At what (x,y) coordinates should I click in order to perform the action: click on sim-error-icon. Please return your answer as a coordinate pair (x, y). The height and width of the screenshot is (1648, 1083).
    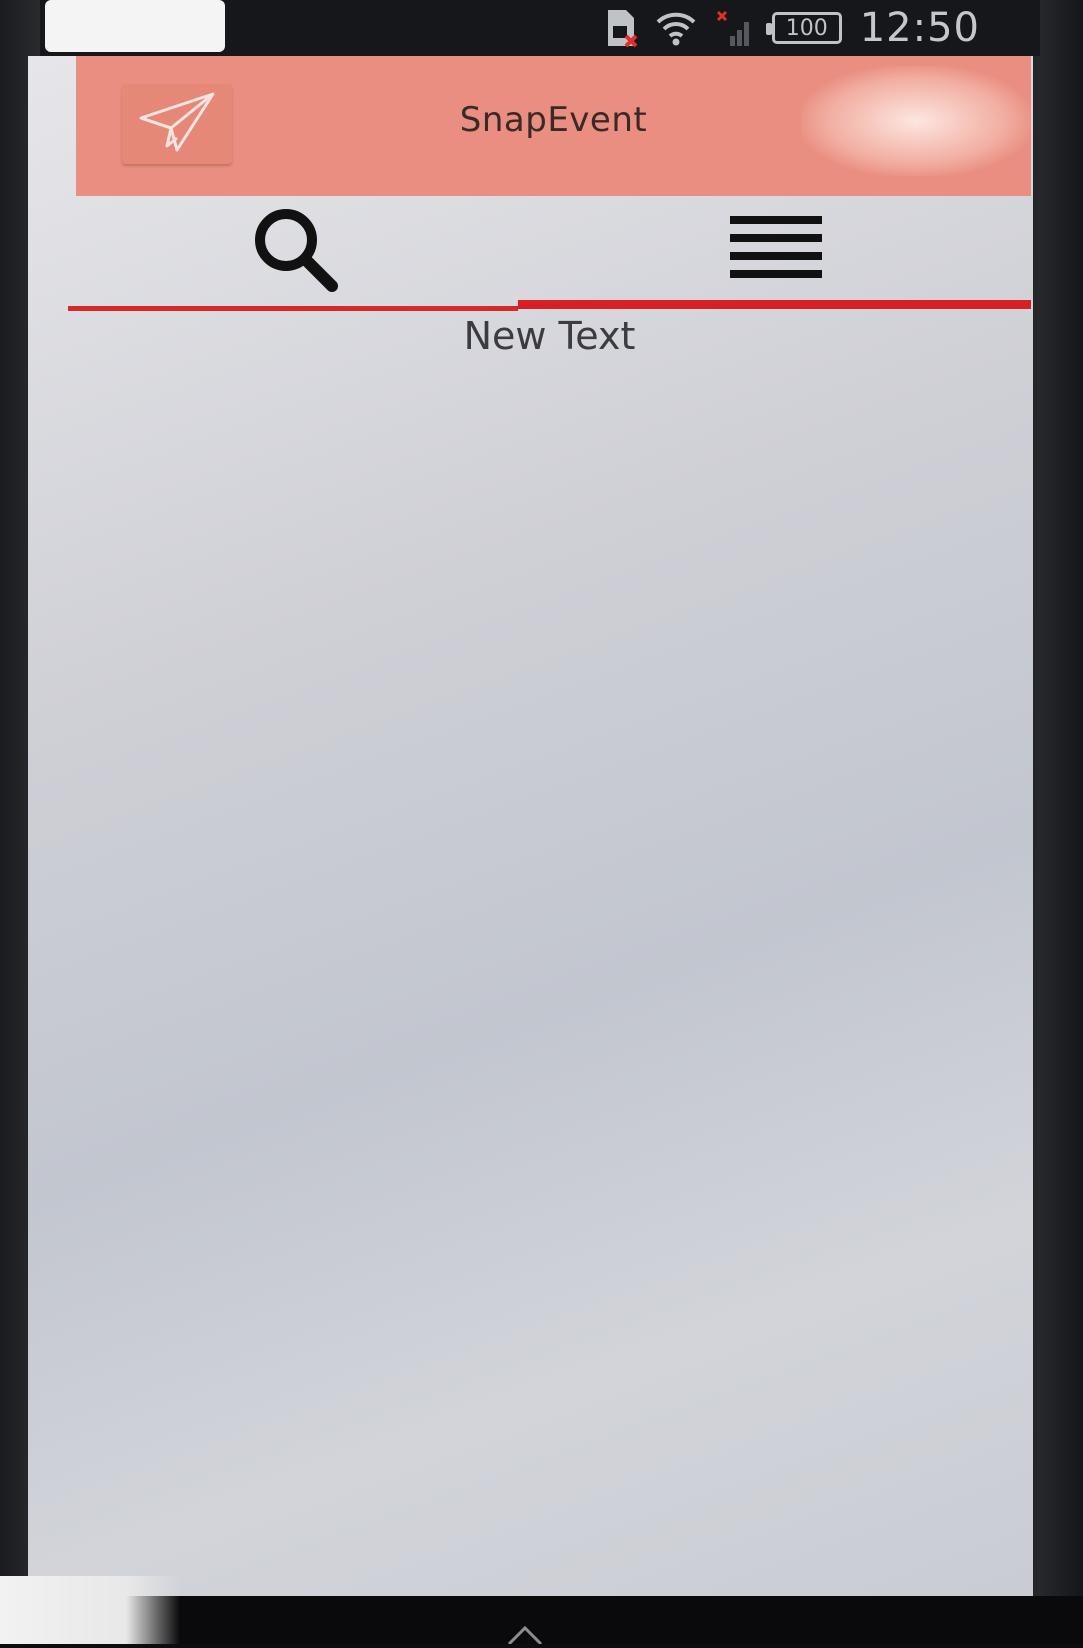
    Looking at the image, I should click on (621, 28).